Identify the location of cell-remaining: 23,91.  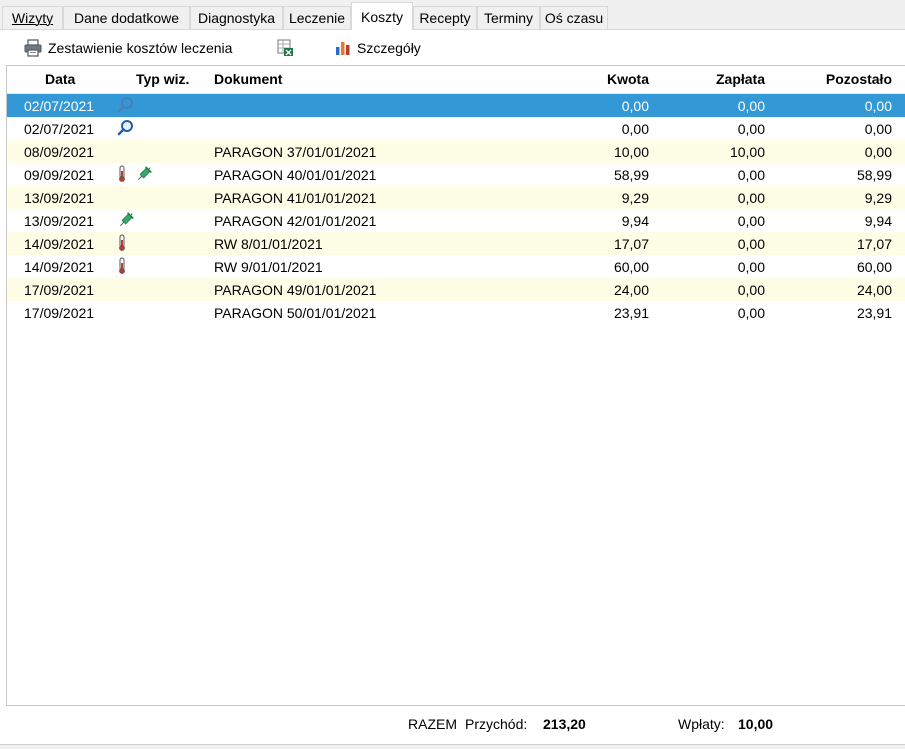
(874, 313).